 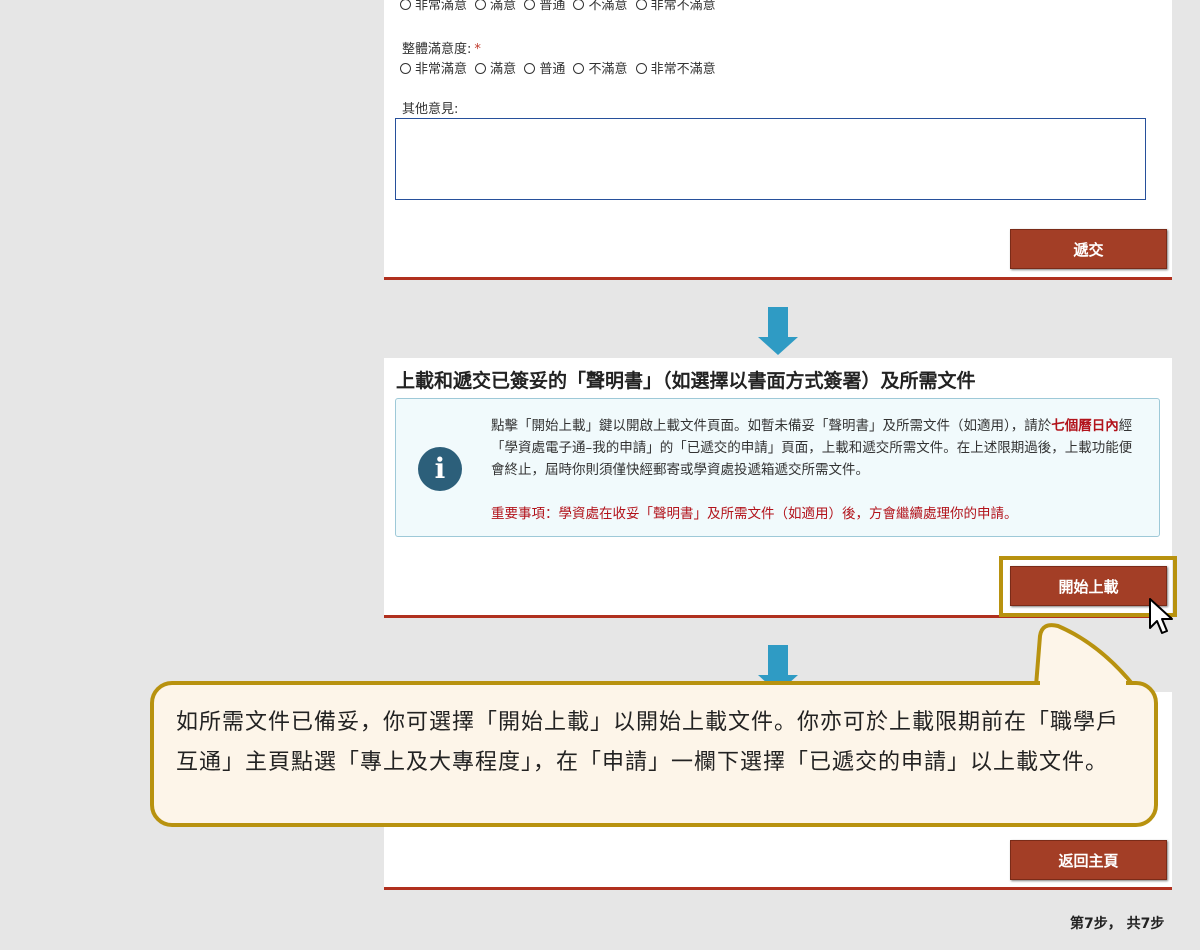 I want to click on overall-satisfaction-radio-group: 非常滿意 滿意 普通 不滿意 非常不滿意, so click(x=560, y=67).